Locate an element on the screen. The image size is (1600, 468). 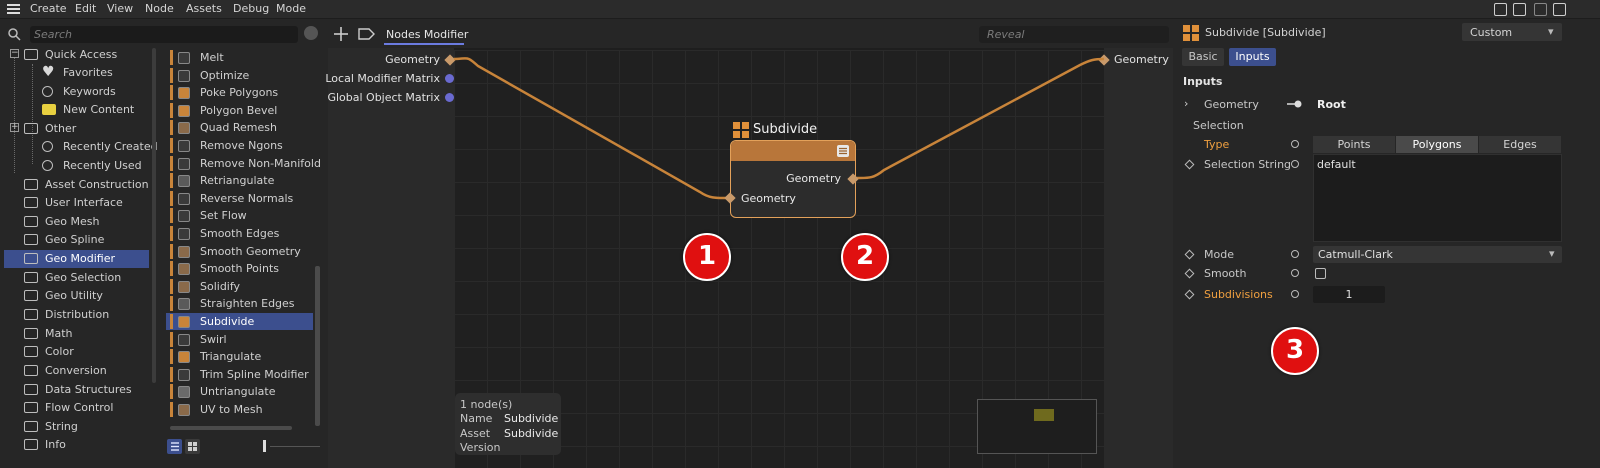
node-list-item: Remove Non-Manifold is located at coordinates (243, 163).